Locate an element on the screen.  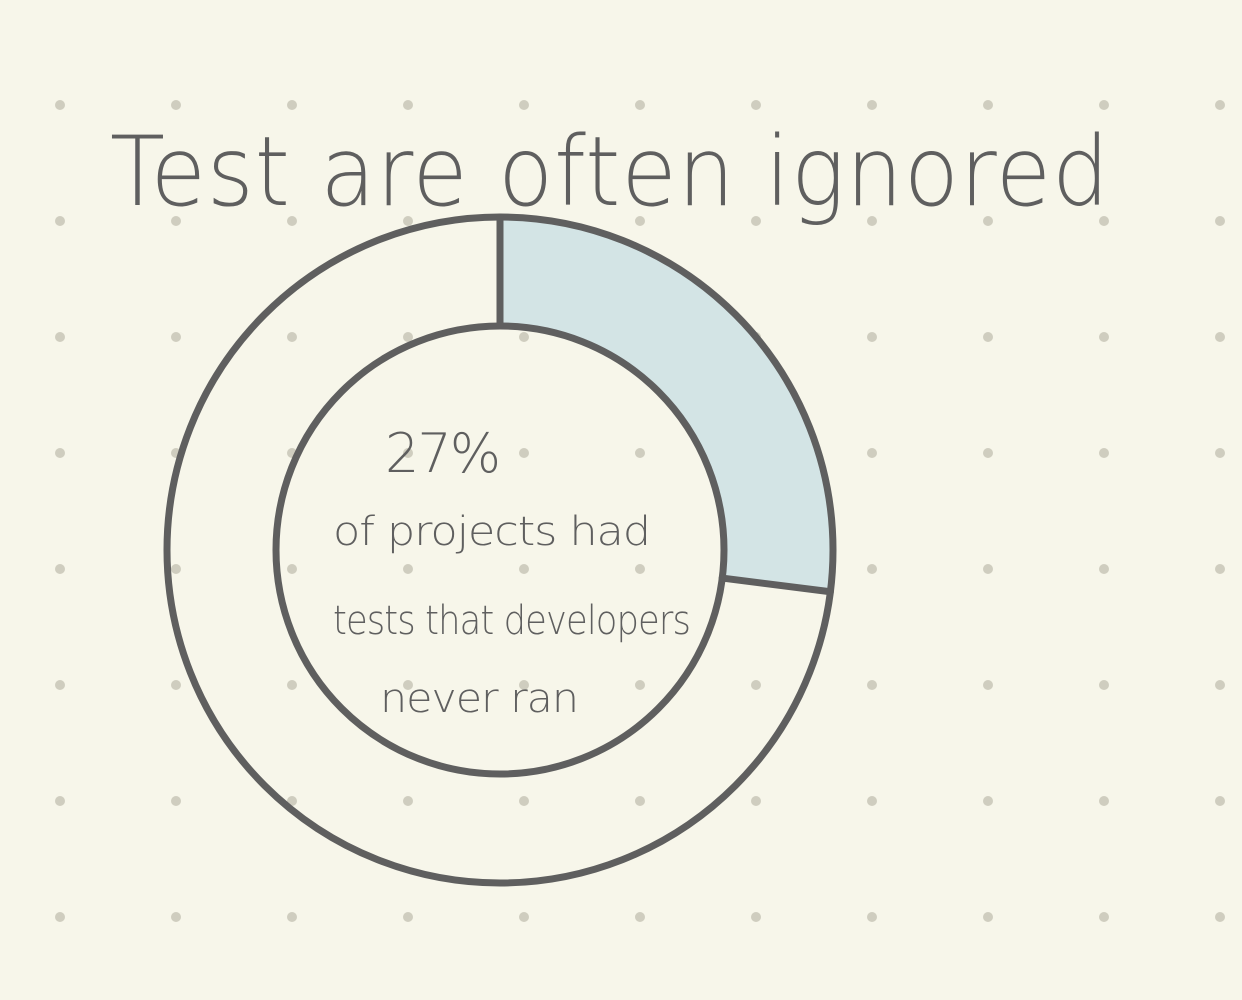
center-text-line-1: of projects had is located at coordinates (491, 532).